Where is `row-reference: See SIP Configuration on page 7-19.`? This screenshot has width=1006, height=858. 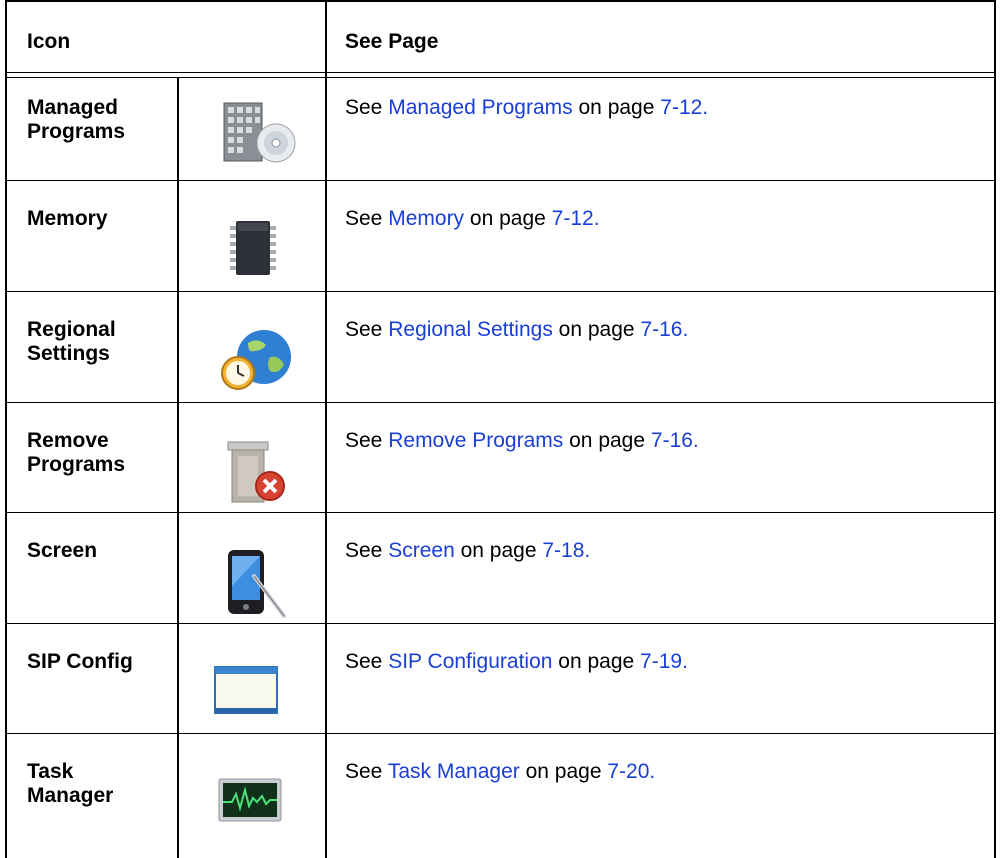
row-reference: See SIP Configuration on page 7-19. is located at coordinates (516, 661).